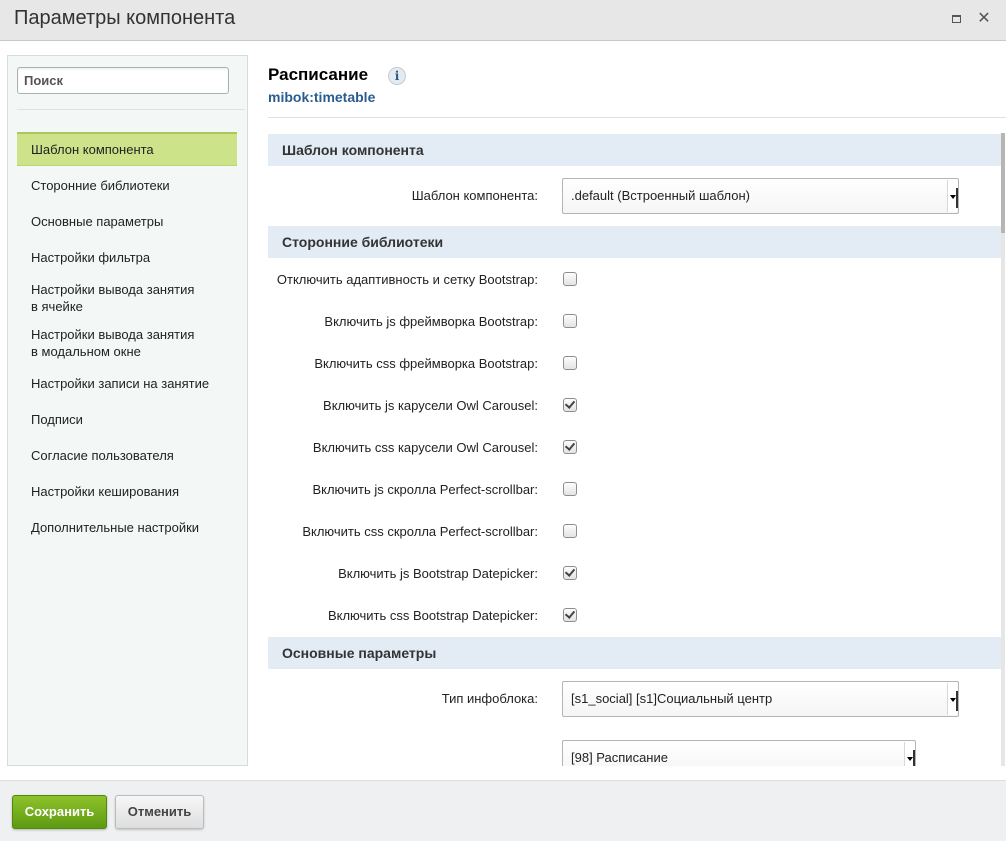  I want to click on sidebar-item-caching: Настройки кеширования, so click(105, 491).